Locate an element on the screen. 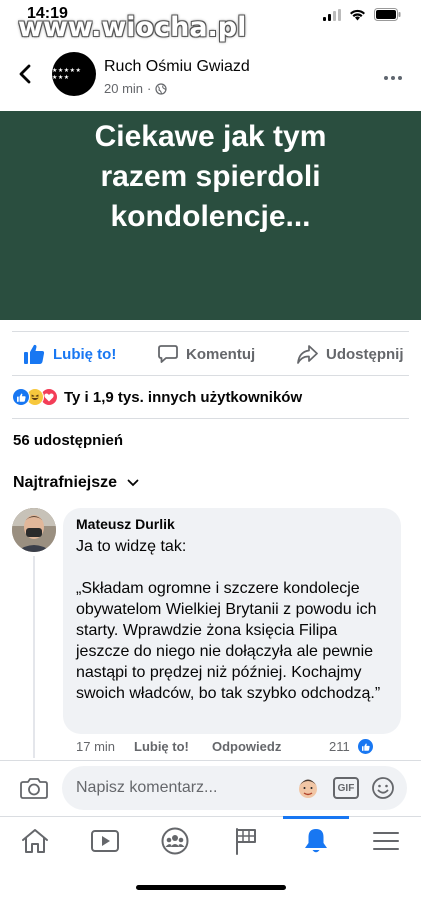 This screenshot has width=421, height=900. tab-pages is located at coordinates (246, 841).